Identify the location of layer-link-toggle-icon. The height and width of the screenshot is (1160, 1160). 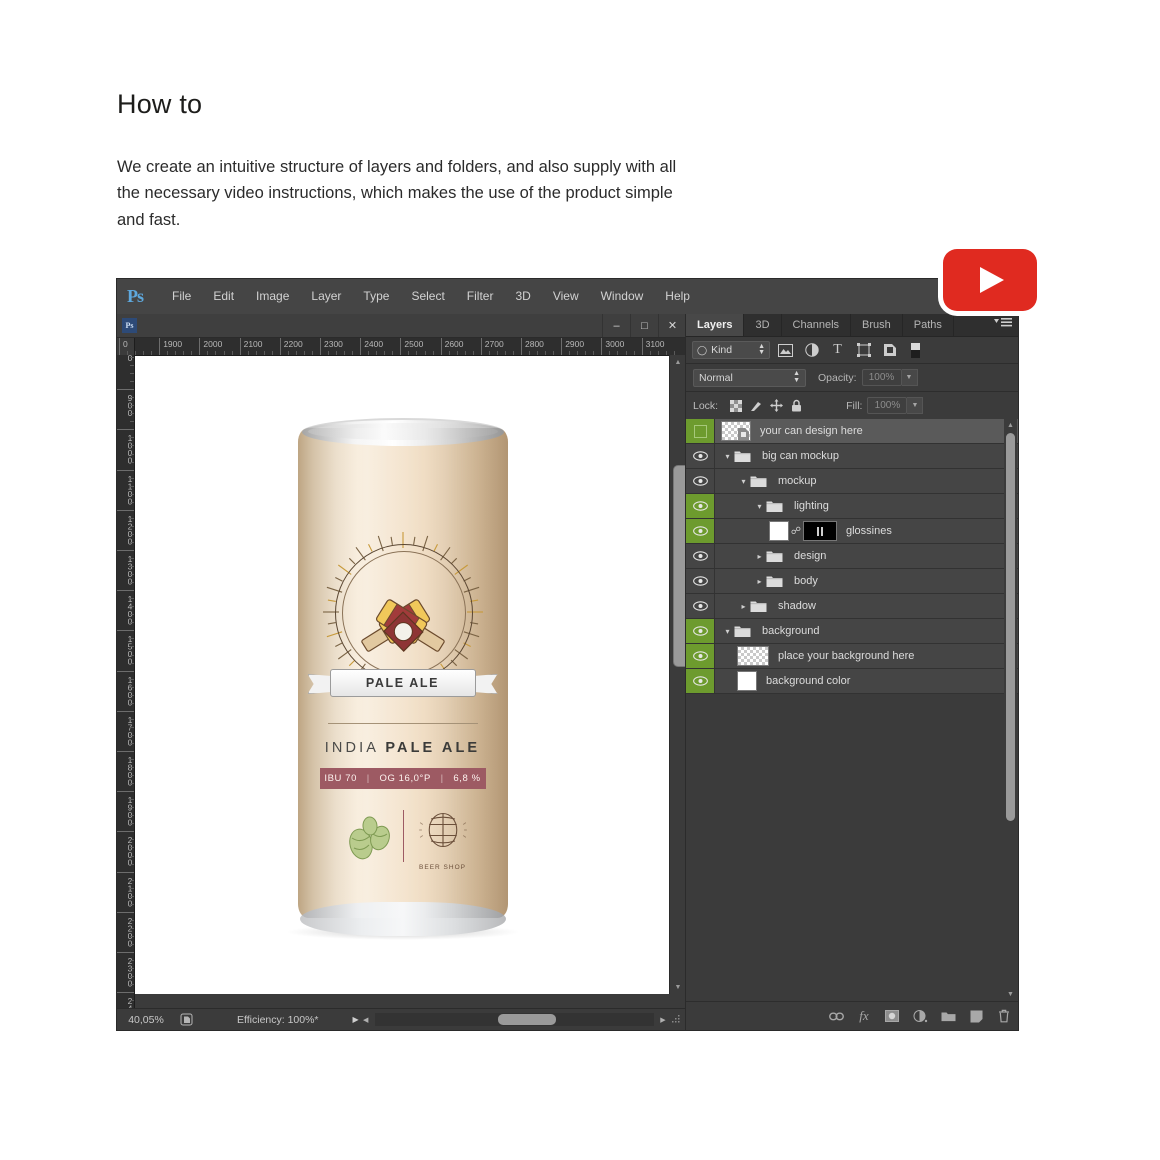
(700, 431).